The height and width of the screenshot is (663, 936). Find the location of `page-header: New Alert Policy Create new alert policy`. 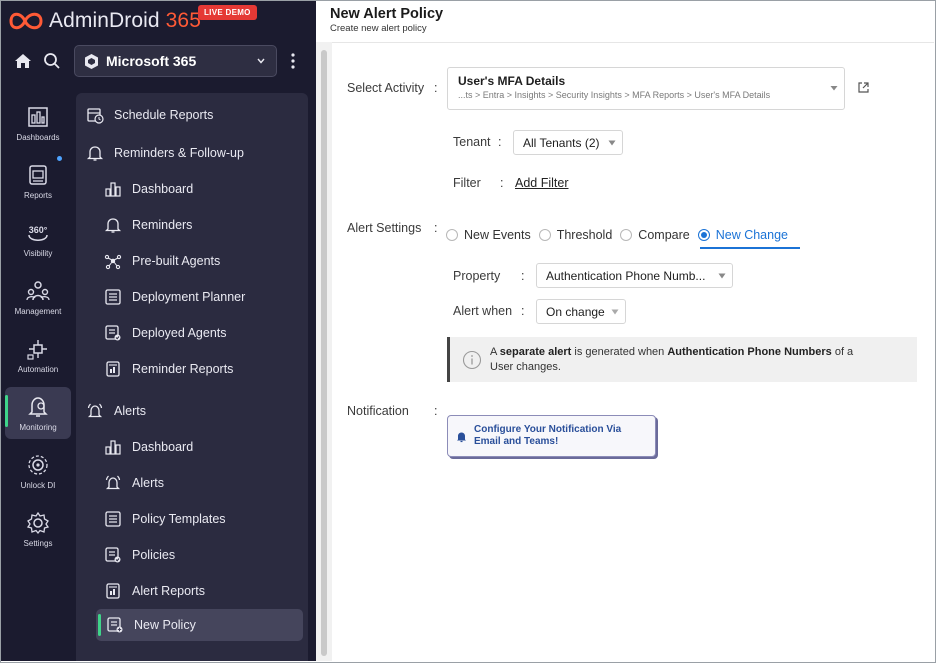

page-header: New Alert Policy Create new alert policy is located at coordinates (386, 20).